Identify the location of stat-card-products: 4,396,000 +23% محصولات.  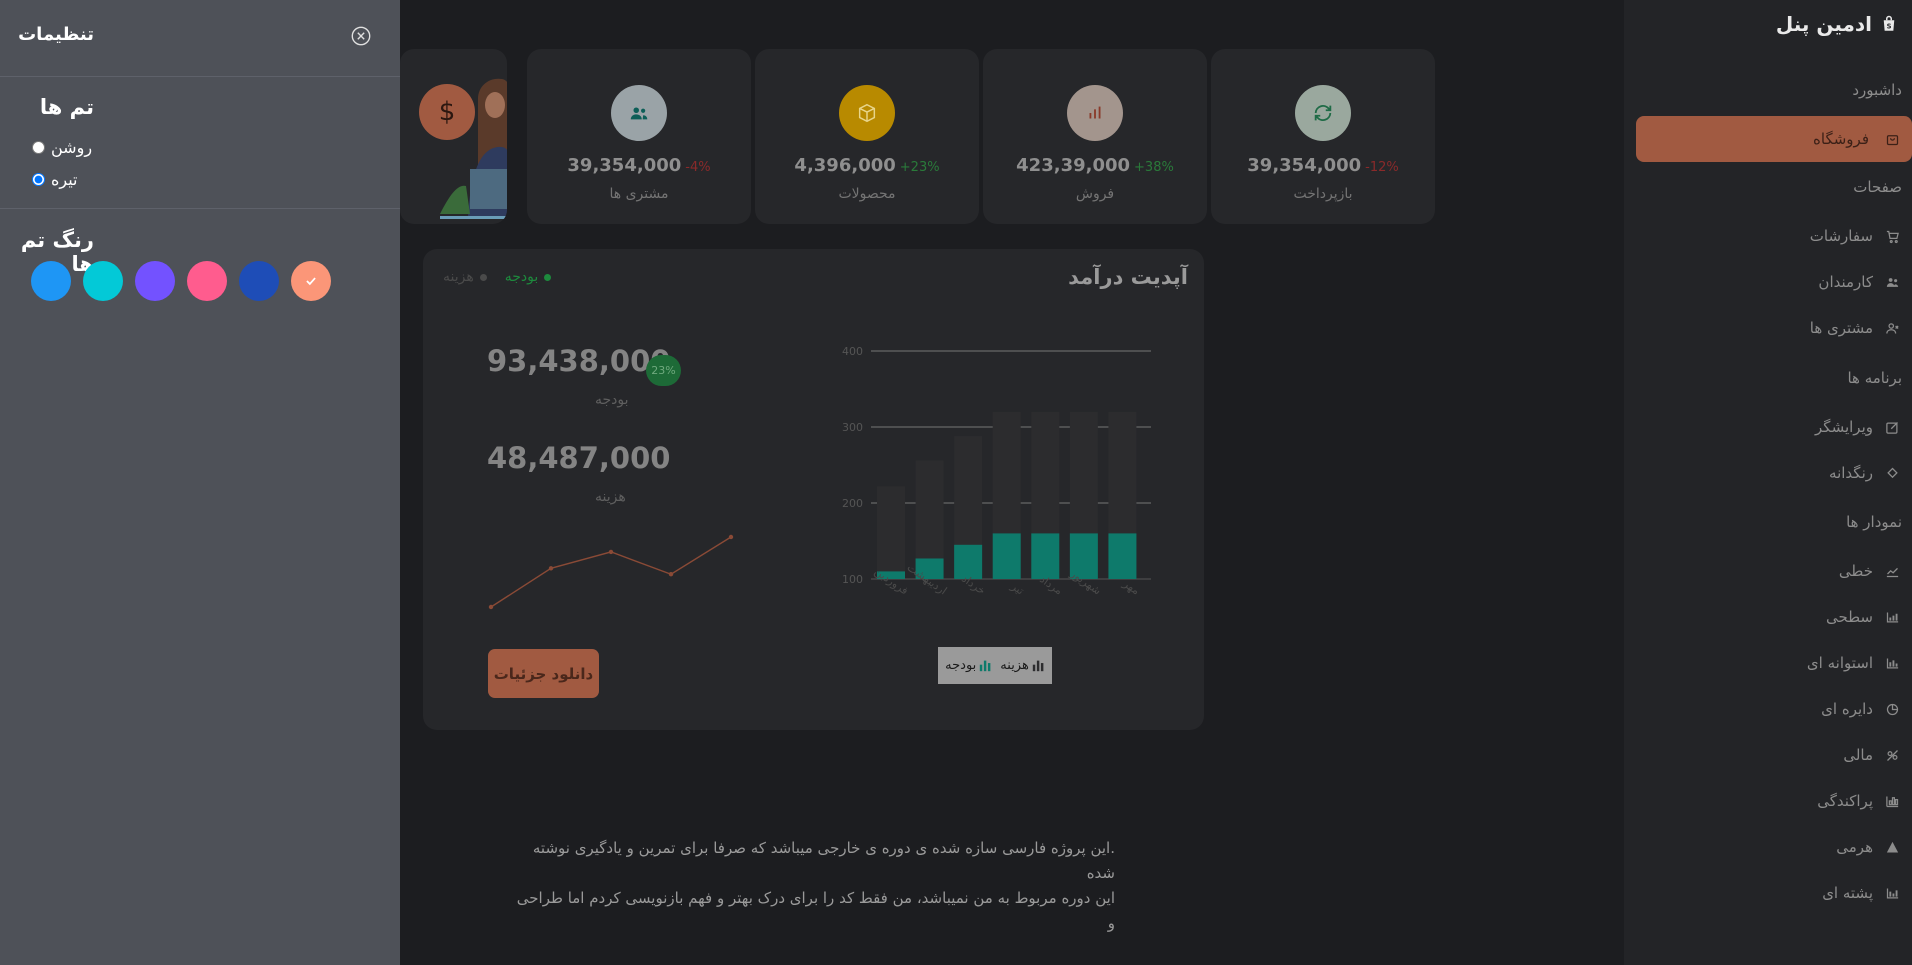
(867, 136).